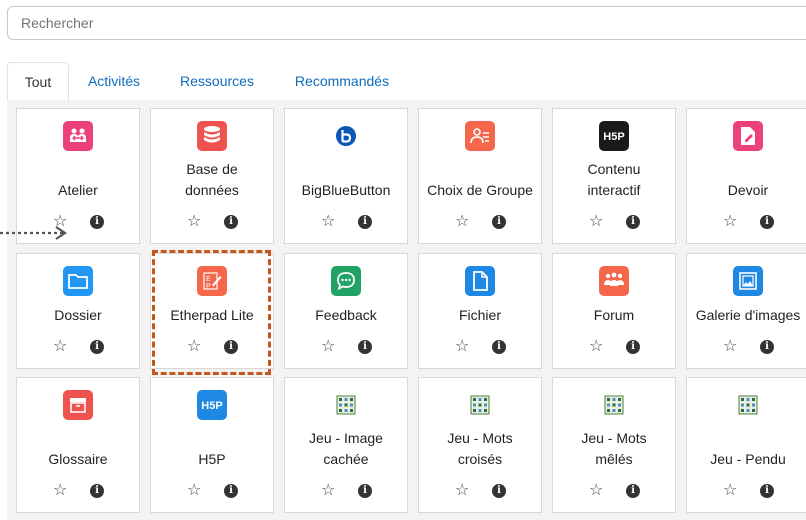  I want to click on module-name: Choix de Groupe, so click(480, 190).